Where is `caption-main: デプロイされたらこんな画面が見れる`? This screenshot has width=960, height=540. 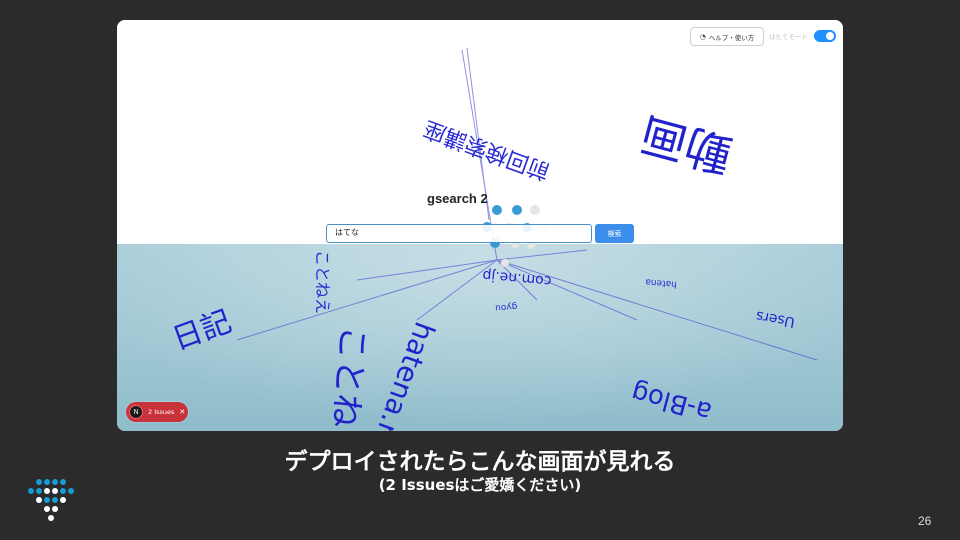 caption-main: デプロイされたらこんな画面が見れる is located at coordinates (480, 462).